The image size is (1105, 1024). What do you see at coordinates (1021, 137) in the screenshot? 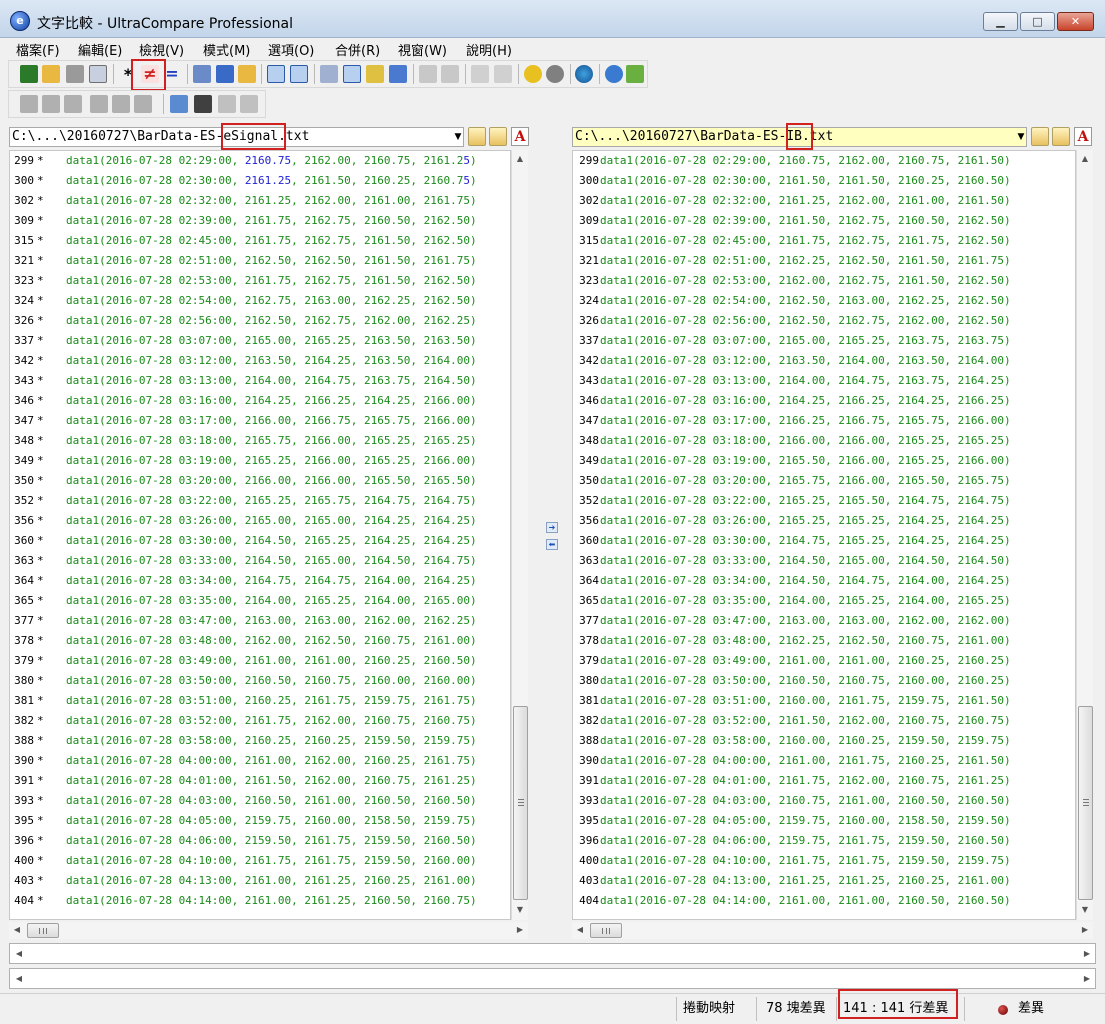
I see `right-path-dropdown-icon: ▼` at bounding box center [1021, 137].